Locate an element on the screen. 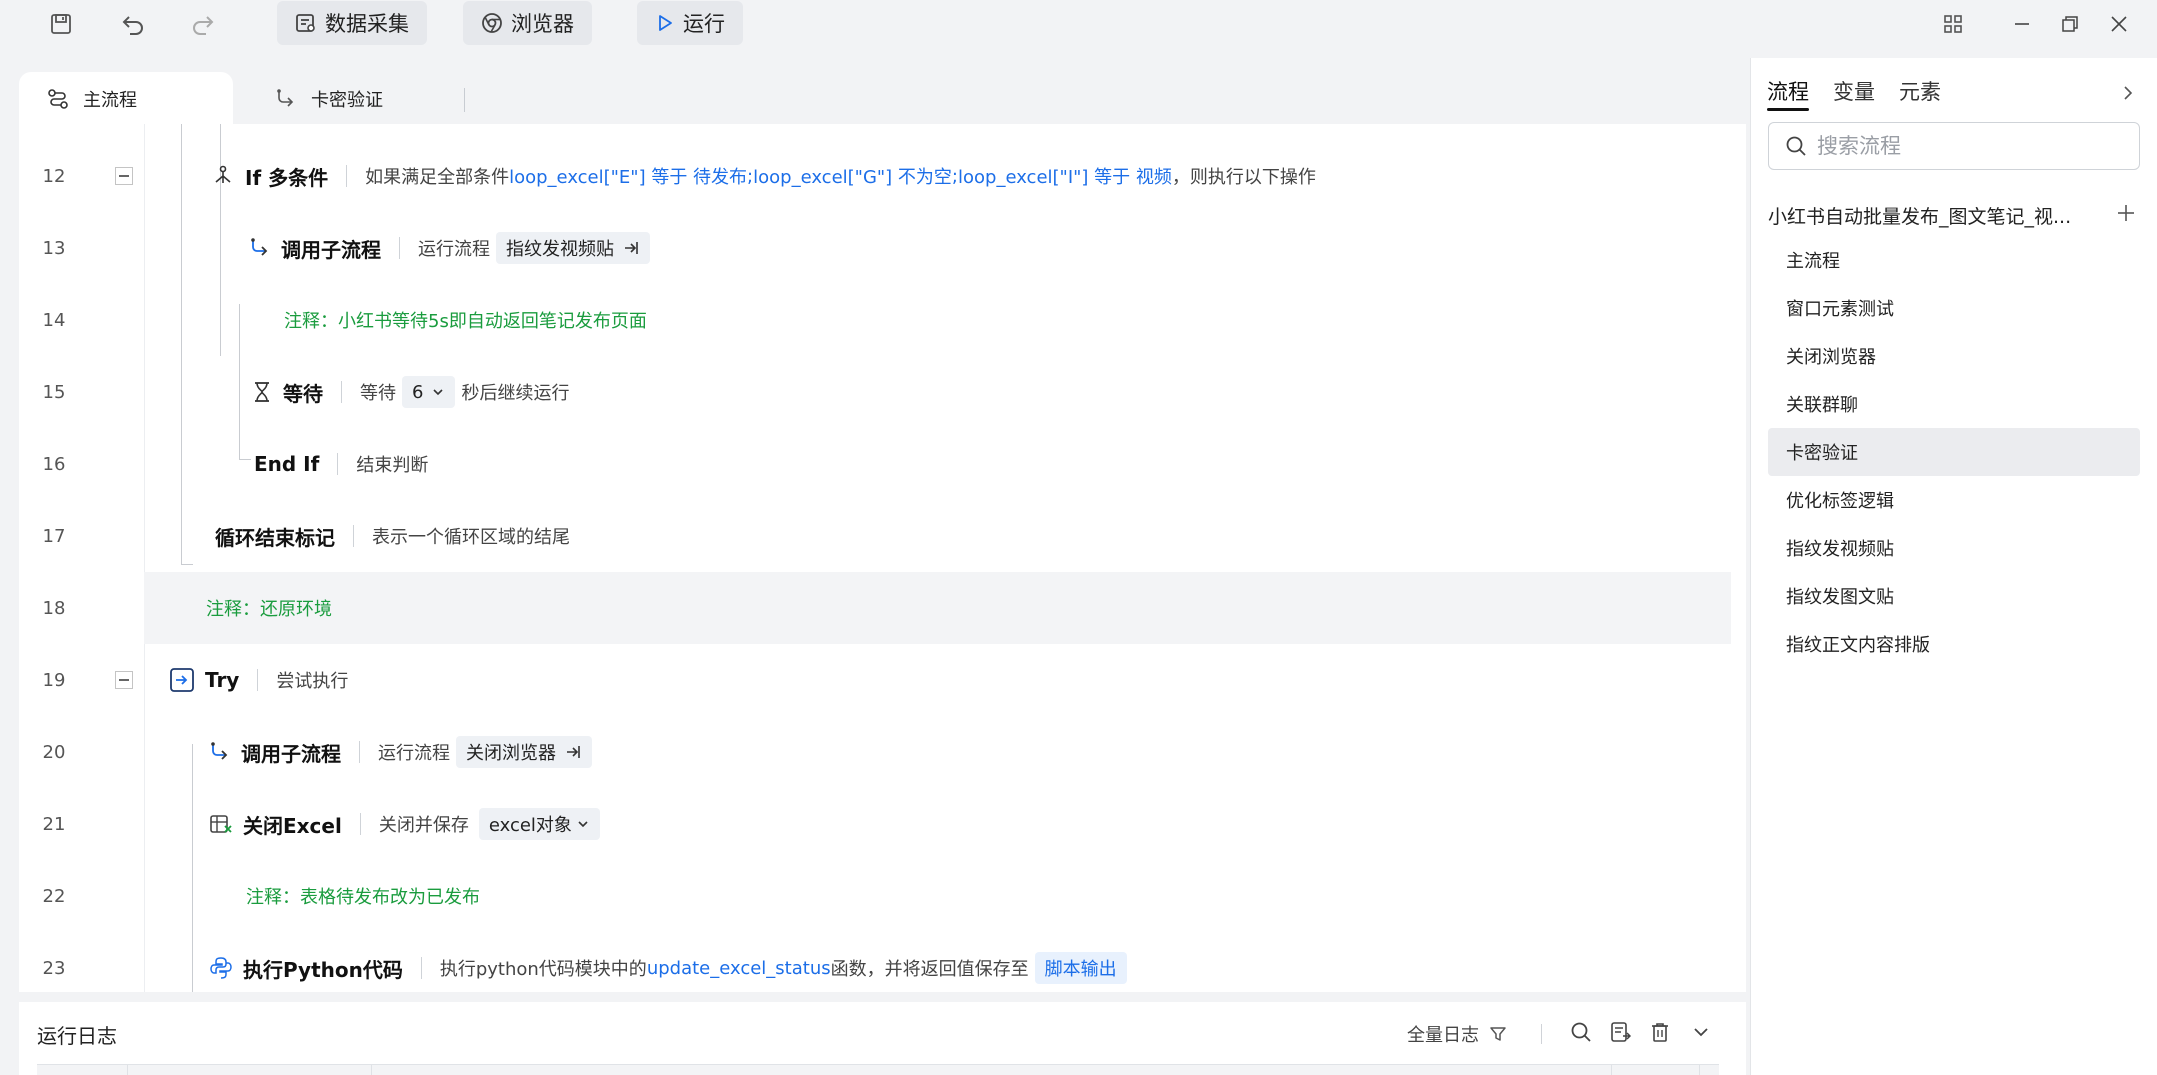  subflow-chip: 关闭浏览器 is located at coordinates (524, 752).